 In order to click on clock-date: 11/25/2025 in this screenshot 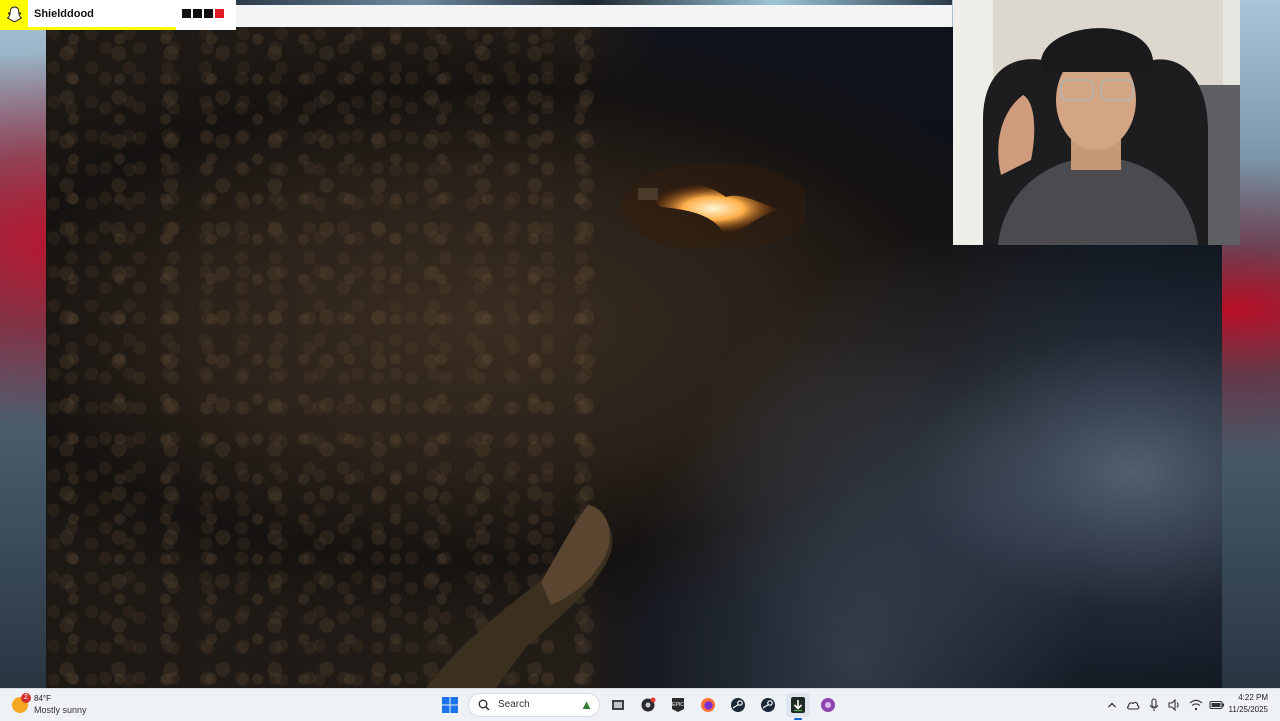, I will do `click(1248, 709)`.